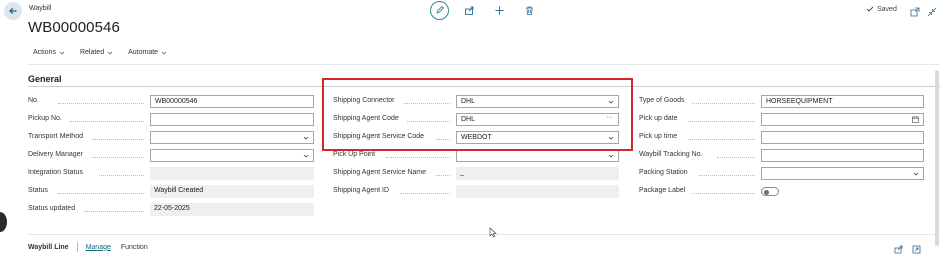 The image size is (940, 255). I want to click on delete-button, so click(529, 10).